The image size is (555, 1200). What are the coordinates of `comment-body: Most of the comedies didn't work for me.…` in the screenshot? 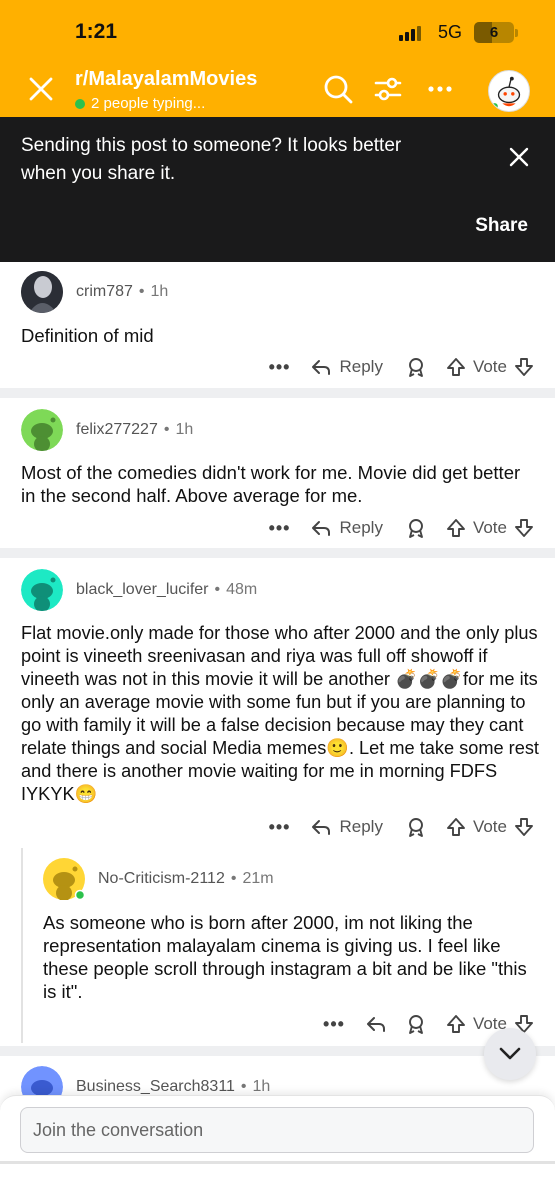 It's located at (271, 484).